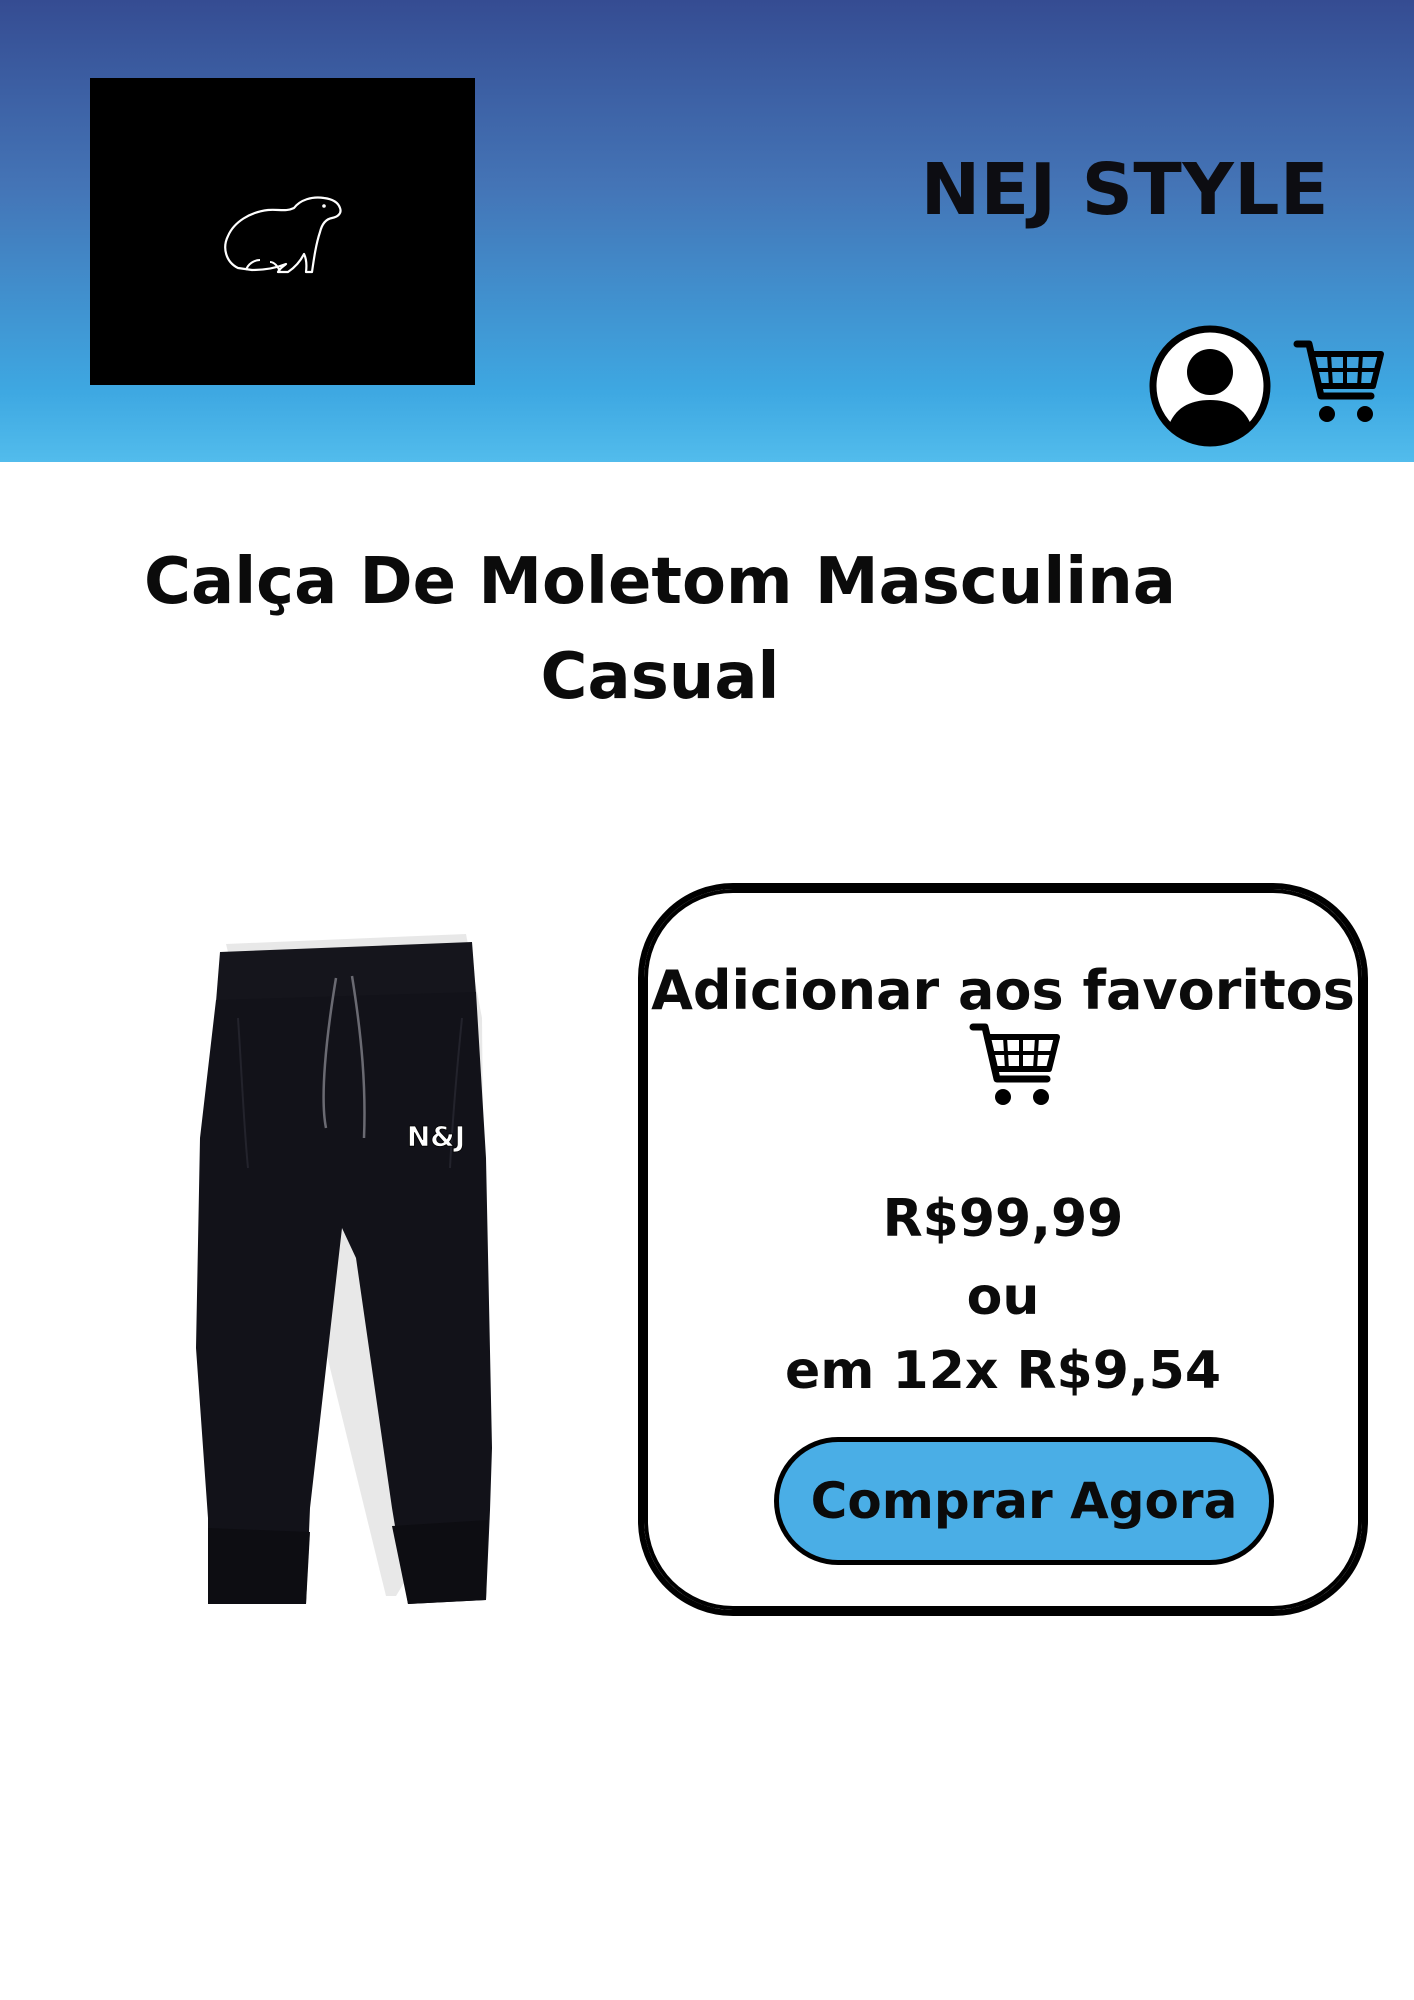 This screenshot has height=2000, width=1414. I want to click on favorites-cart-icon, so click(1015, 1068).